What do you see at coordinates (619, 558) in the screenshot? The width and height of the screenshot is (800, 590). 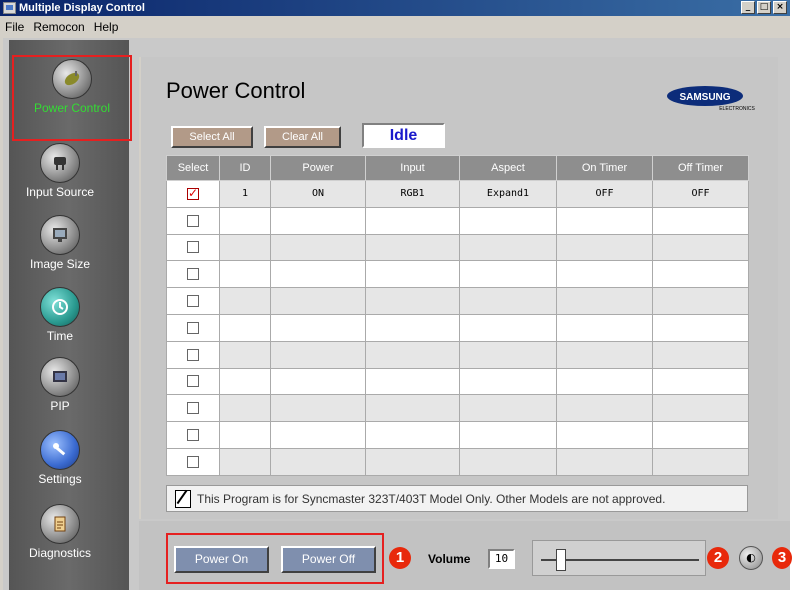 I see `volume-slider` at bounding box center [619, 558].